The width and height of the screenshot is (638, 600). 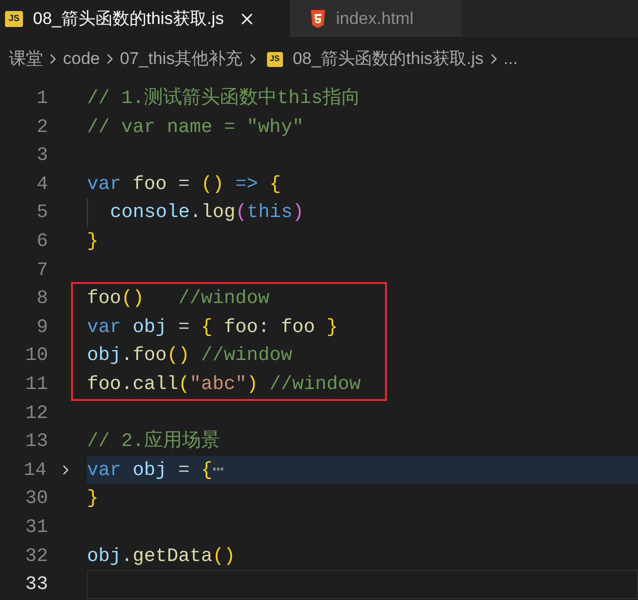 I want to click on editor-tab: index.html, so click(x=376, y=18).